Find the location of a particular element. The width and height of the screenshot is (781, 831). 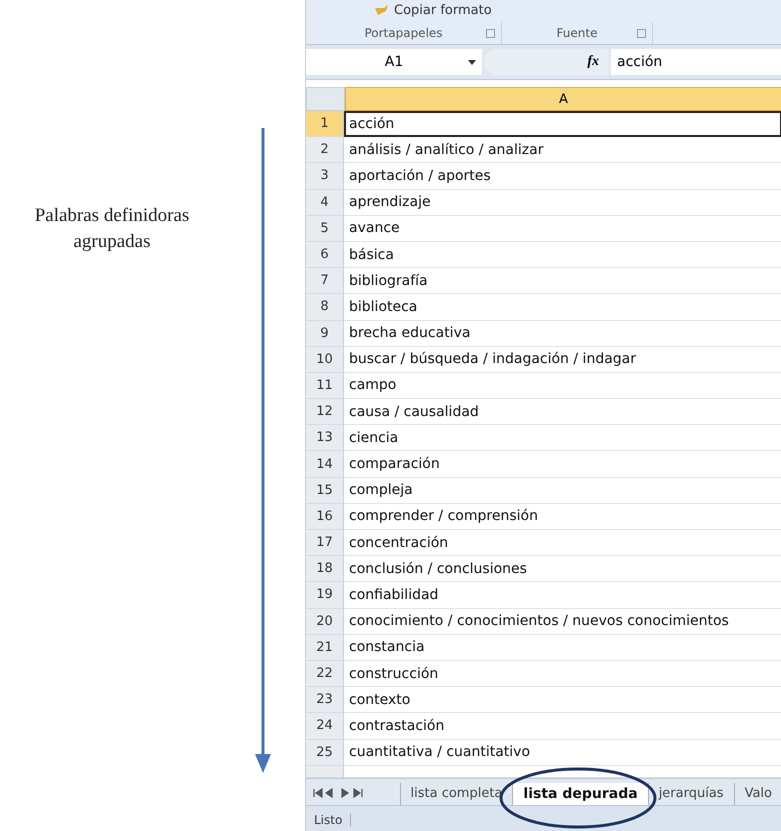

table-cell: causa / causalidad is located at coordinates (562, 412).